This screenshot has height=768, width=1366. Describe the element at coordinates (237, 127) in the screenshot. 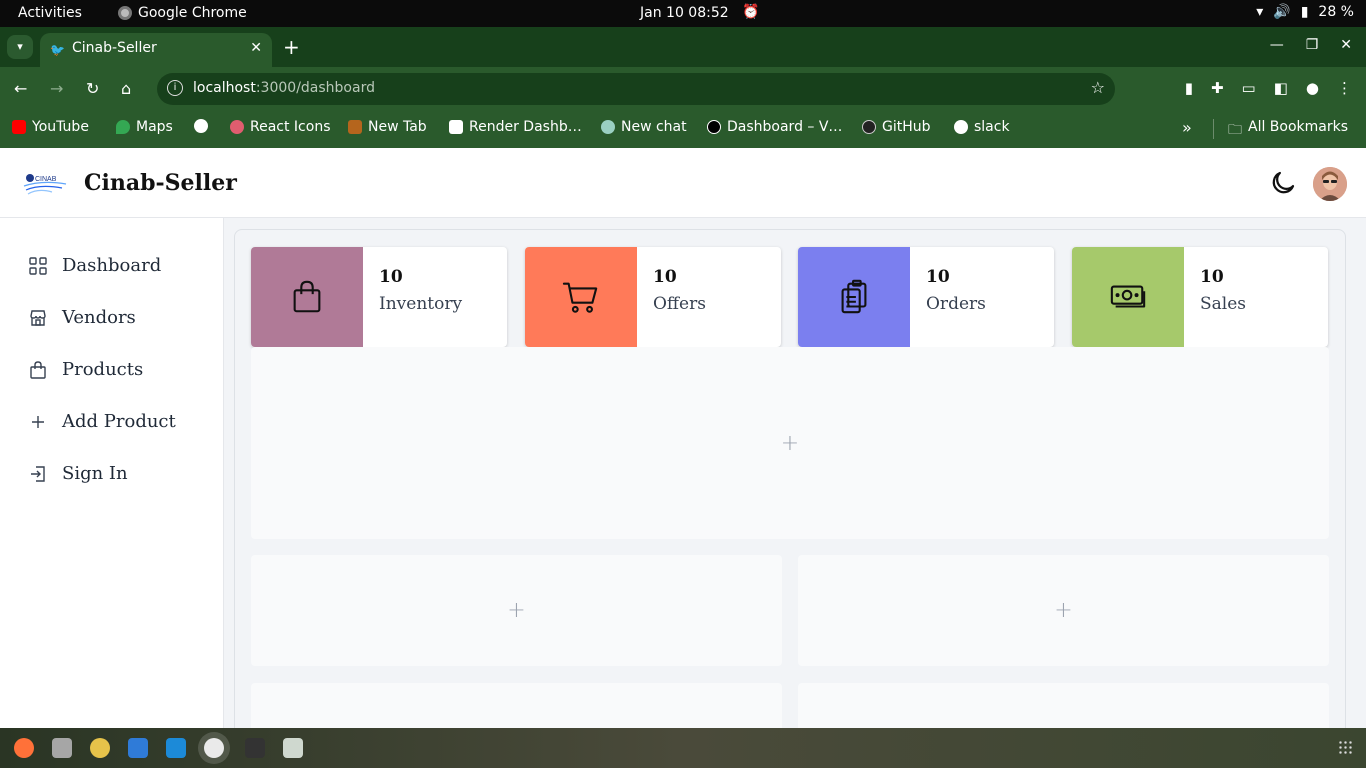

I see `react-icons-icon` at that location.